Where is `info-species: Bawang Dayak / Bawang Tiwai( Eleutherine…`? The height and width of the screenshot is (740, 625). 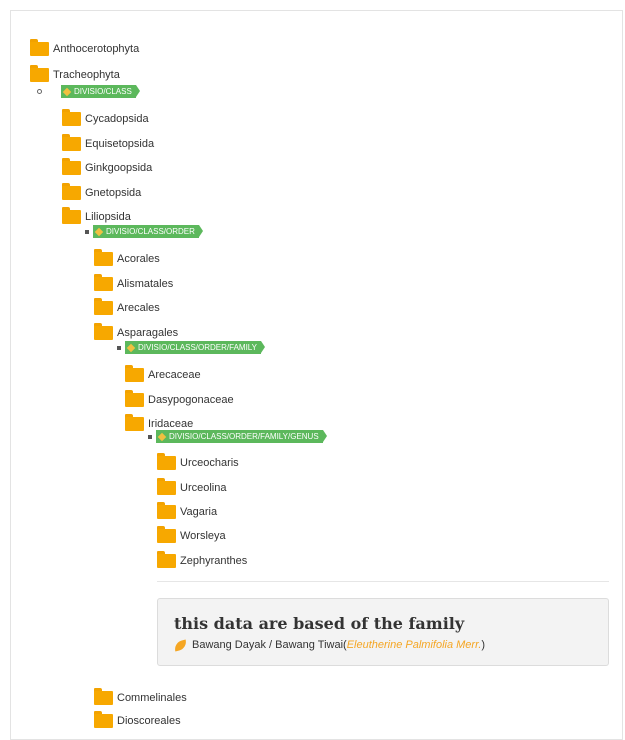
info-species: Bawang Dayak / Bawang Tiwai( Eleutherine… is located at coordinates (329, 645).